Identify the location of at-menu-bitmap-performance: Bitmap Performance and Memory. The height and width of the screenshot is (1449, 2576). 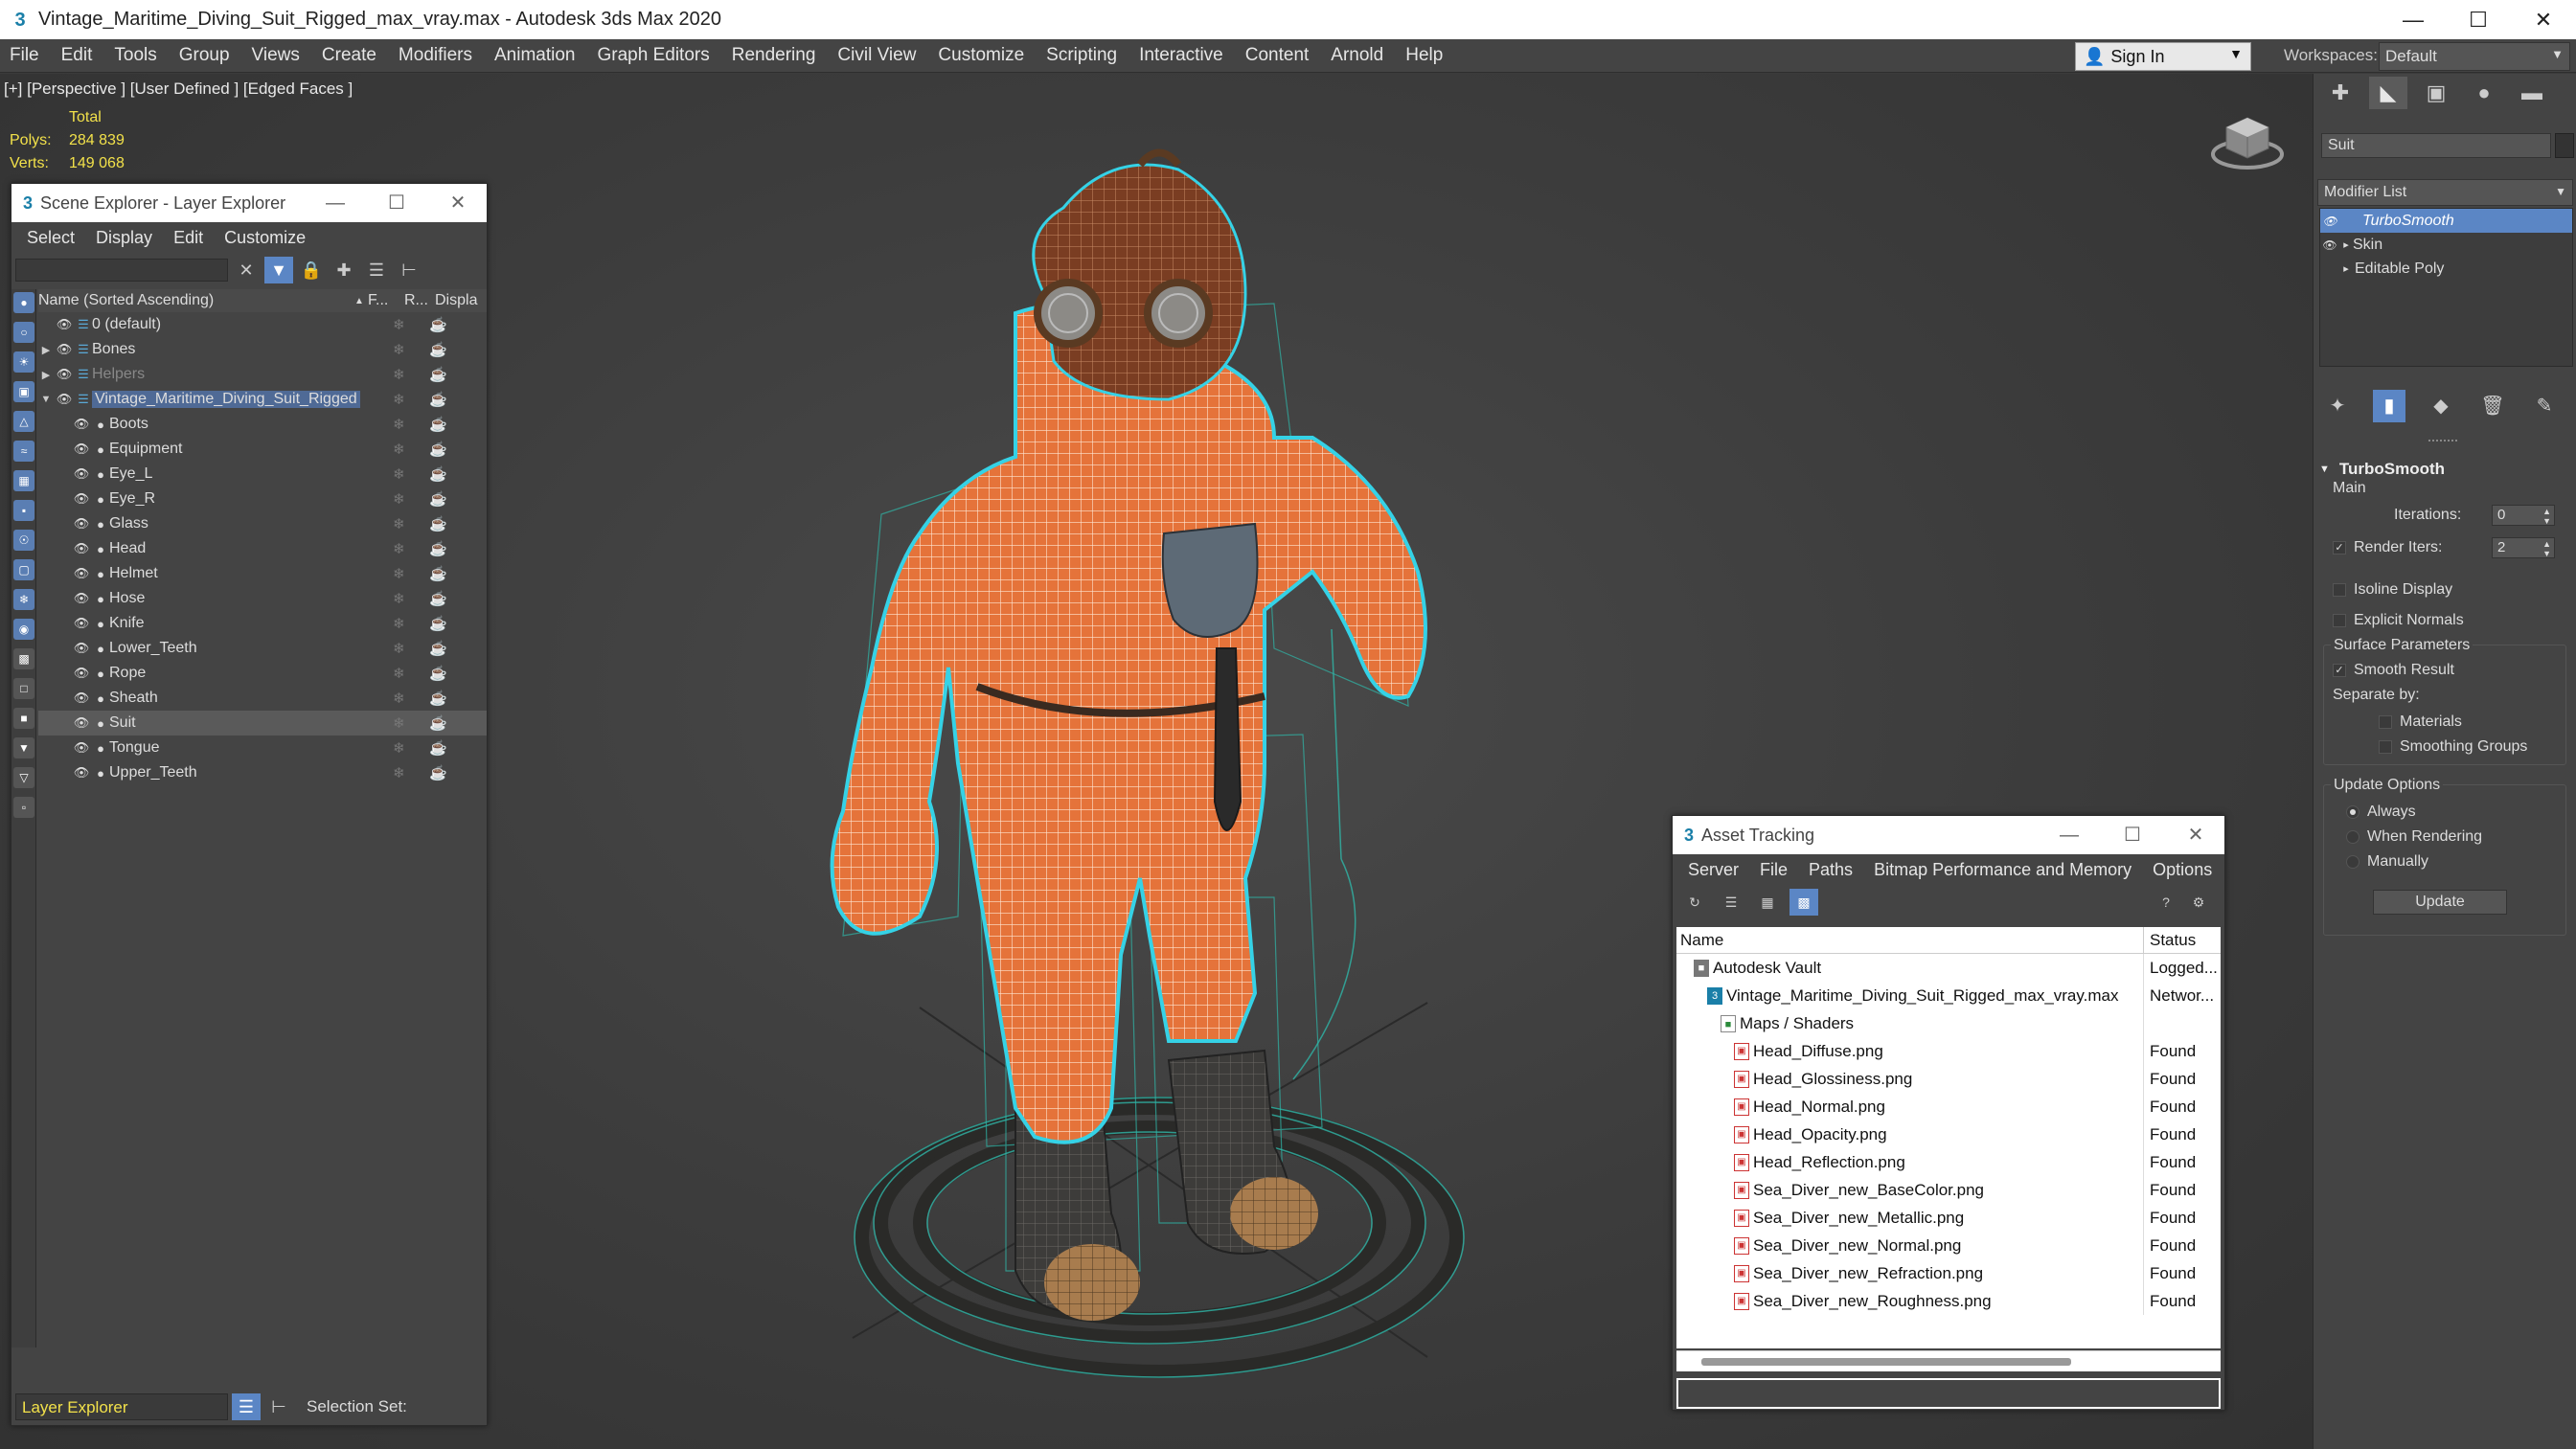
(2003, 870).